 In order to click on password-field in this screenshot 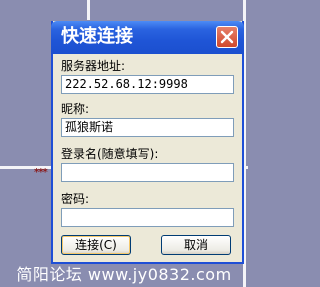, I will do `click(147, 217)`.